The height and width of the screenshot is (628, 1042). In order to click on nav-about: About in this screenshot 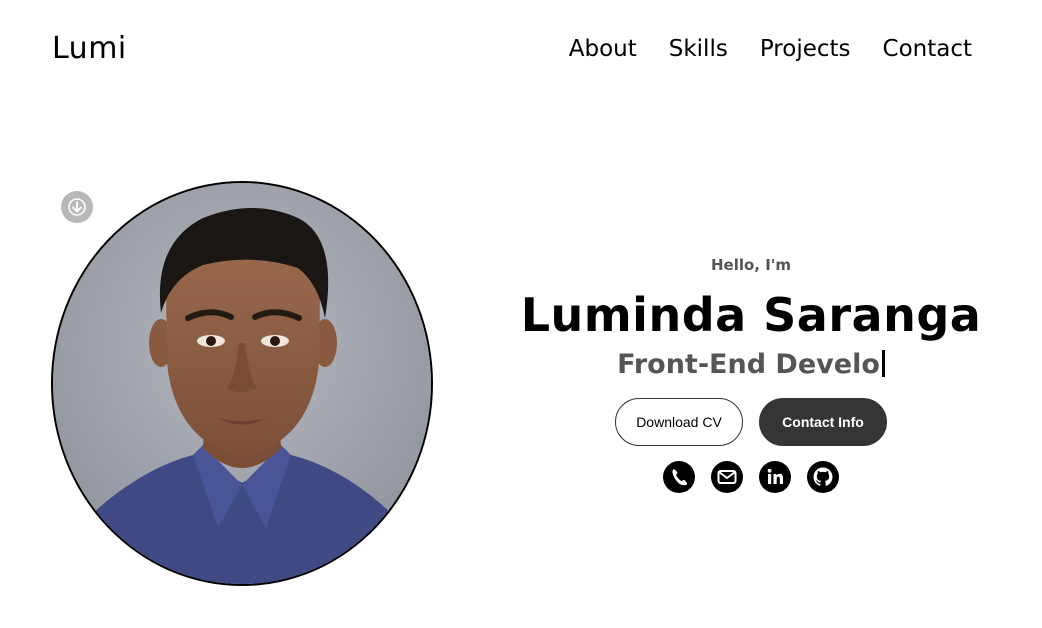, I will do `click(603, 49)`.